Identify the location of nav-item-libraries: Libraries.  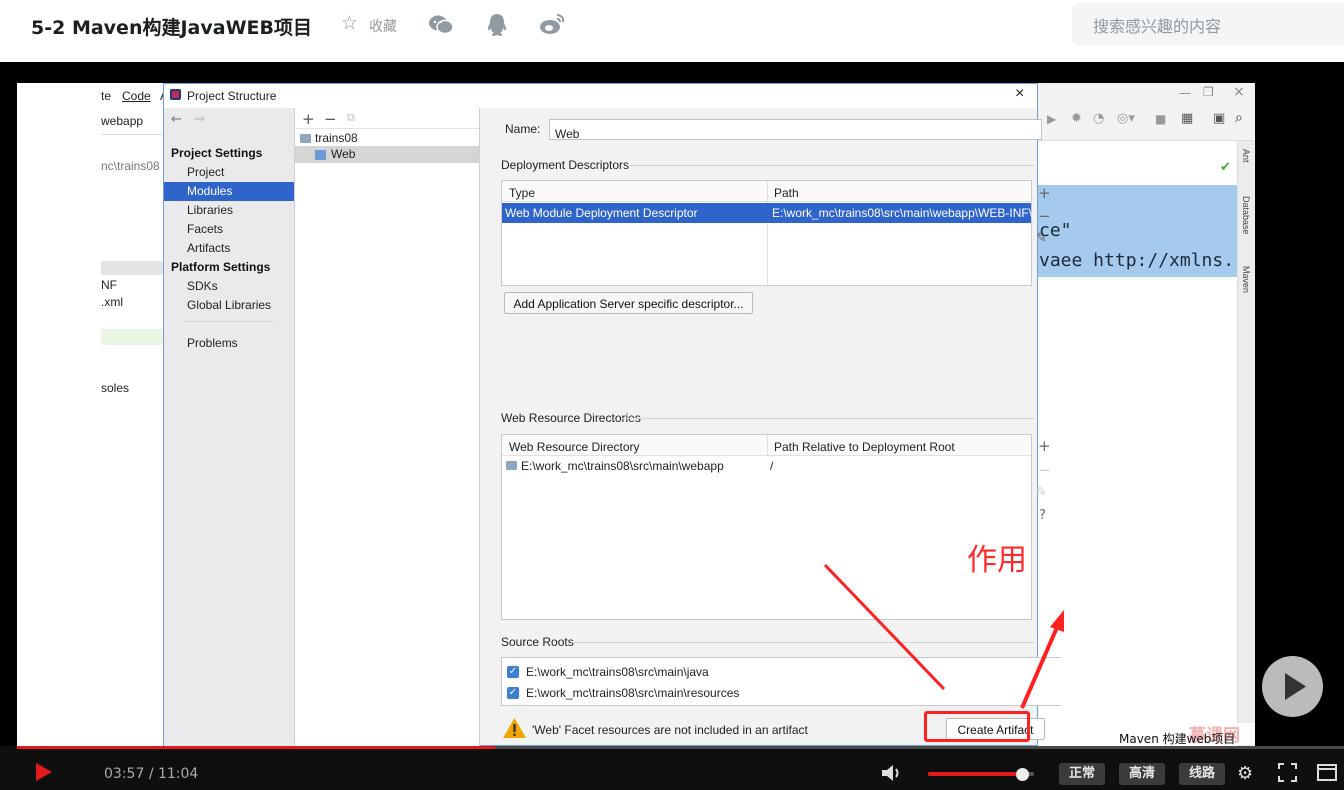
(229, 210).